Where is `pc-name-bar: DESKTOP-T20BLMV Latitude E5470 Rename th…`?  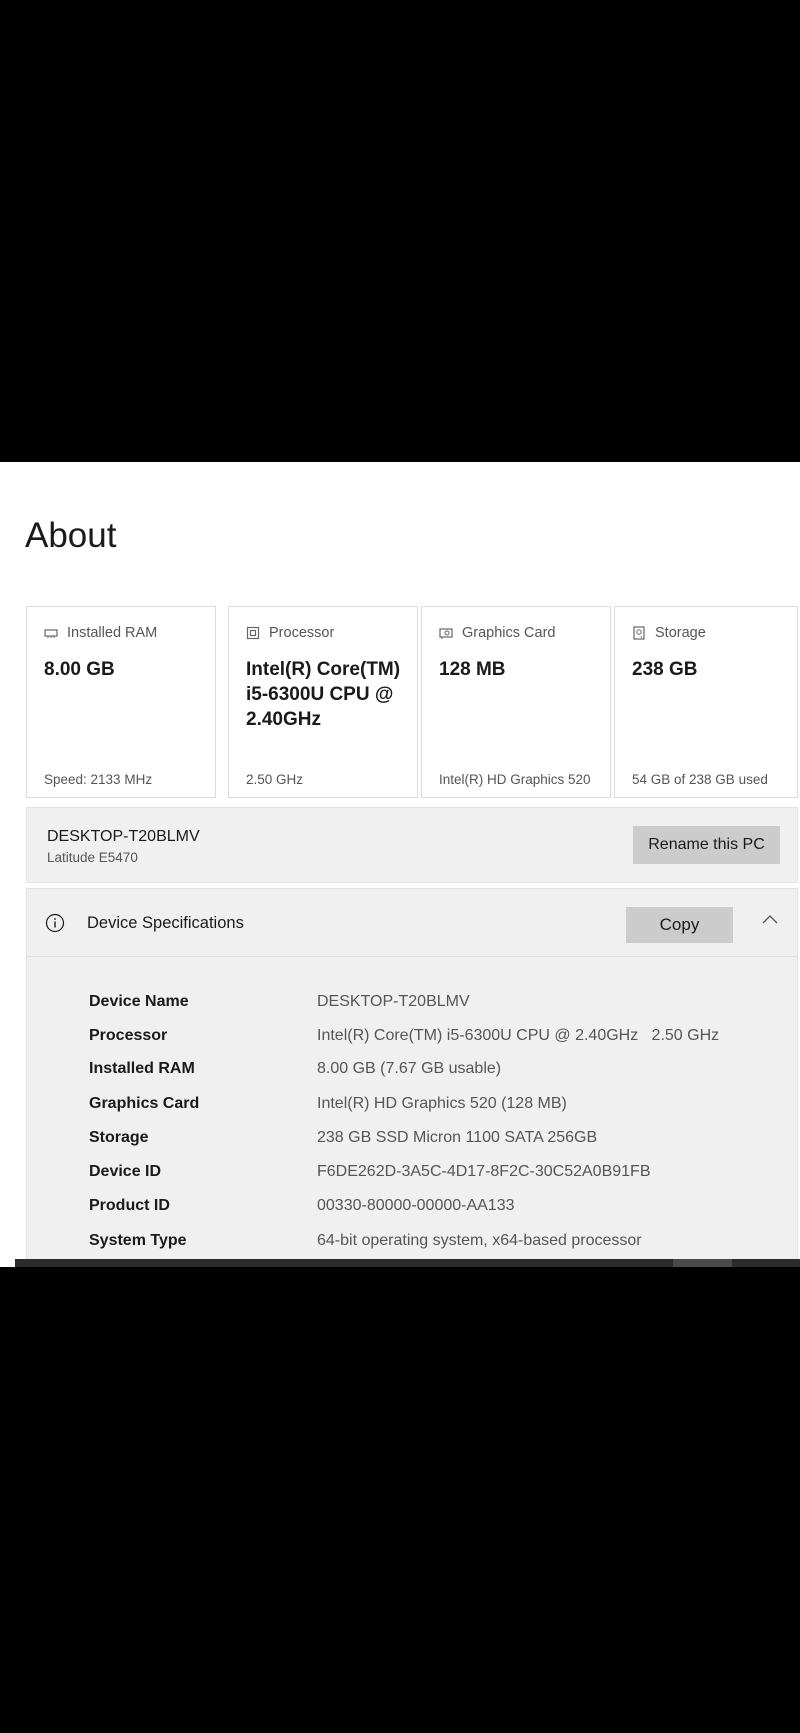
pc-name-bar: DESKTOP-T20BLMV Latitude E5470 Rename th… is located at coordinates (412, 845).